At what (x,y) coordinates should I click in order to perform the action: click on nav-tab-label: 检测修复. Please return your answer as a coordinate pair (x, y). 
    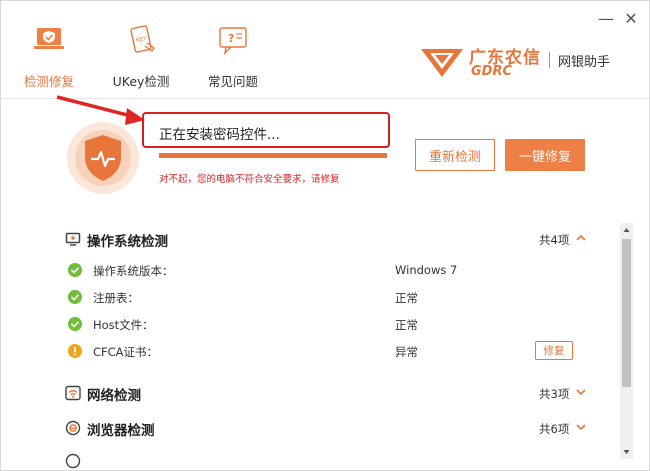
    Looking at the image, I should click on (48, 81).